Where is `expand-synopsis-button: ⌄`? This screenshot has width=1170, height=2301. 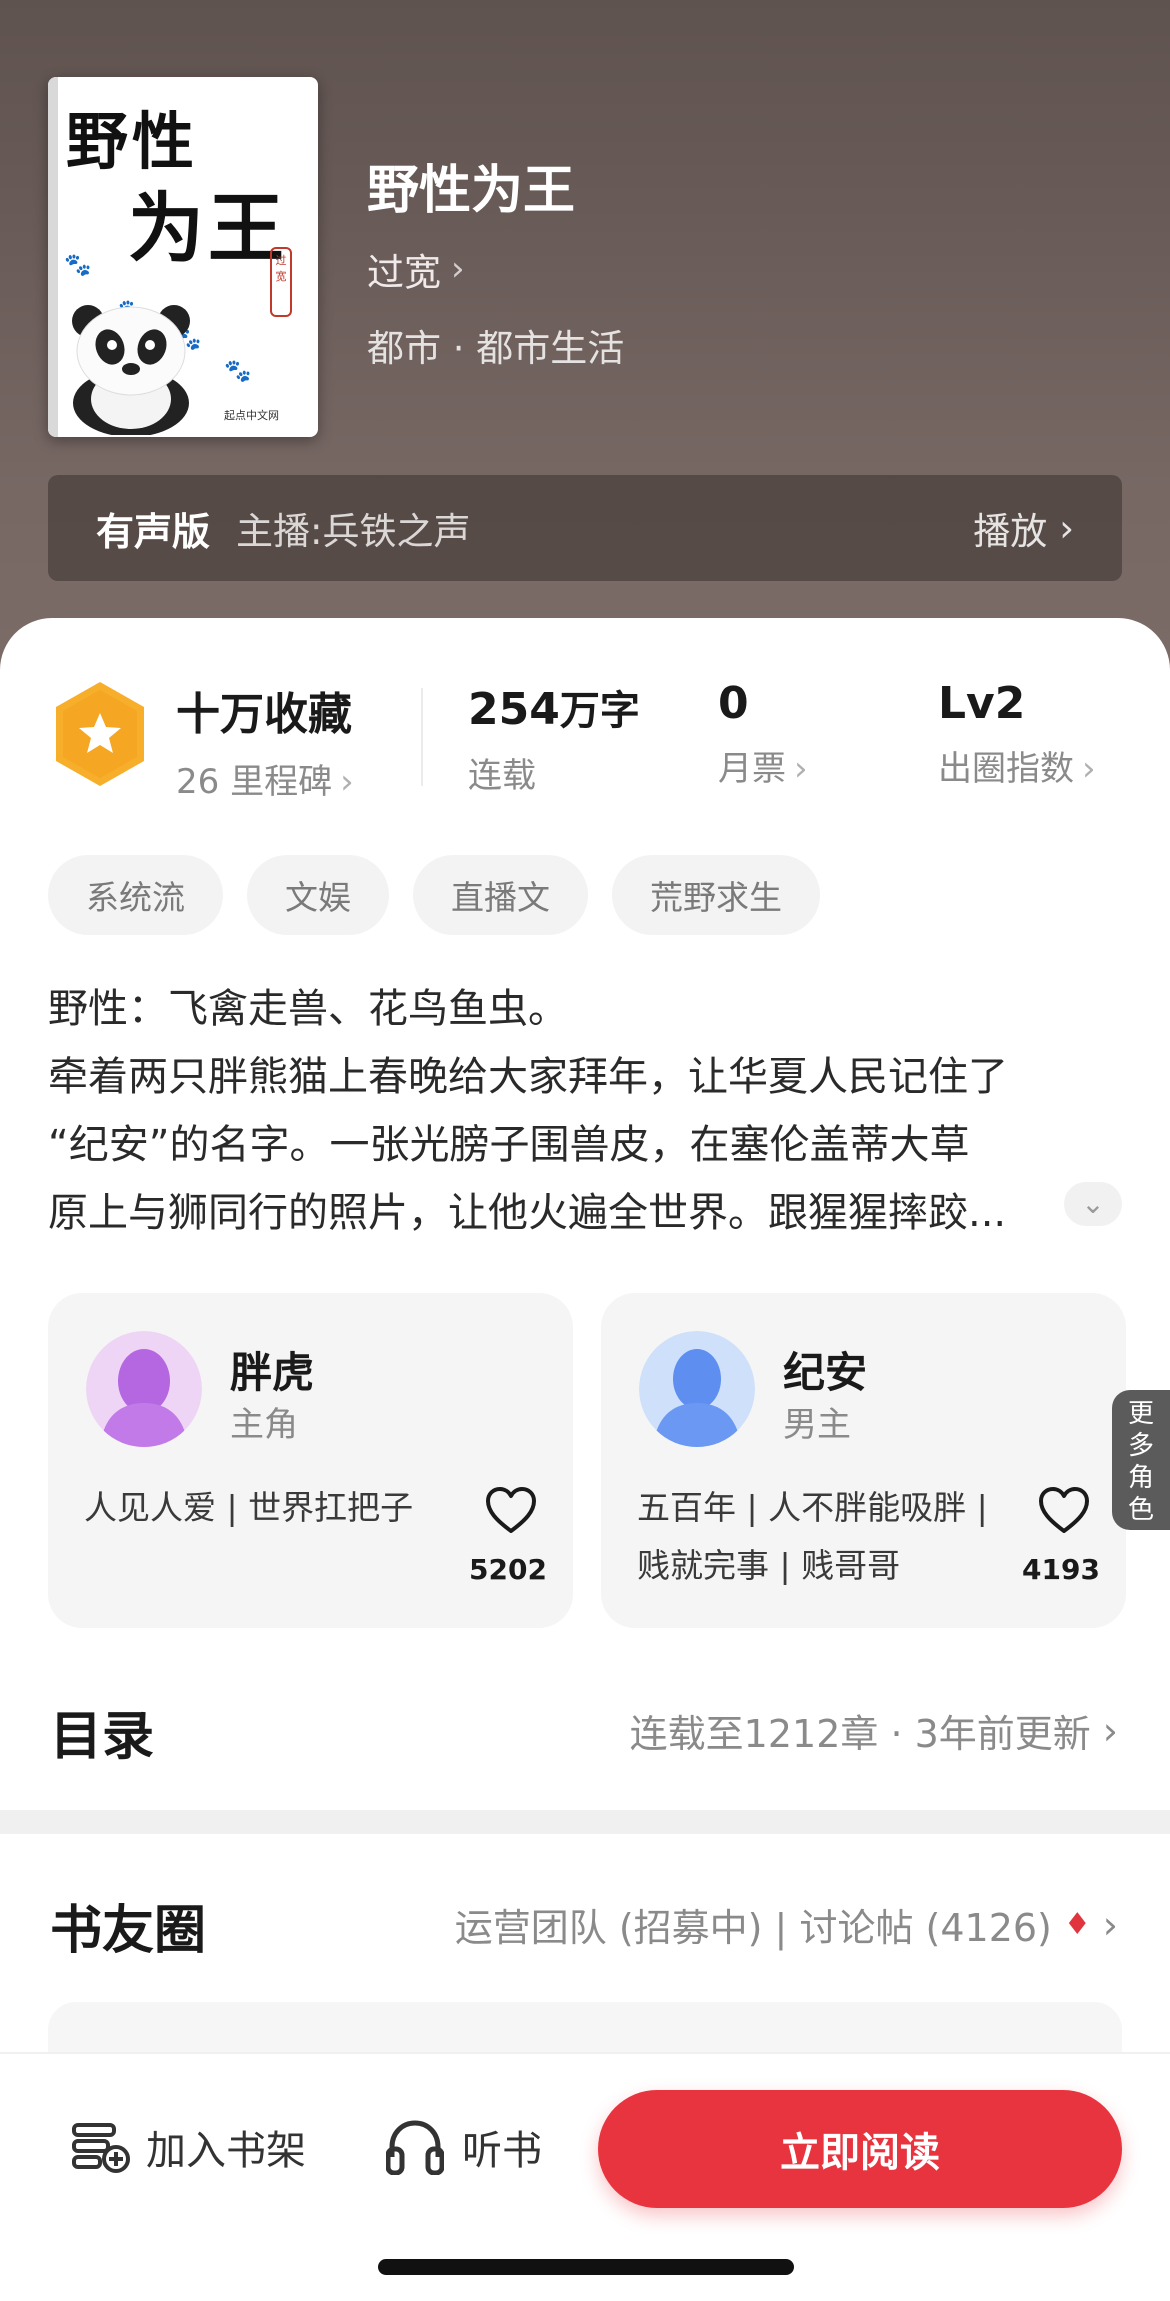
expand-synopsis-button: ⌄ is located at coordinates (1093, 1204).